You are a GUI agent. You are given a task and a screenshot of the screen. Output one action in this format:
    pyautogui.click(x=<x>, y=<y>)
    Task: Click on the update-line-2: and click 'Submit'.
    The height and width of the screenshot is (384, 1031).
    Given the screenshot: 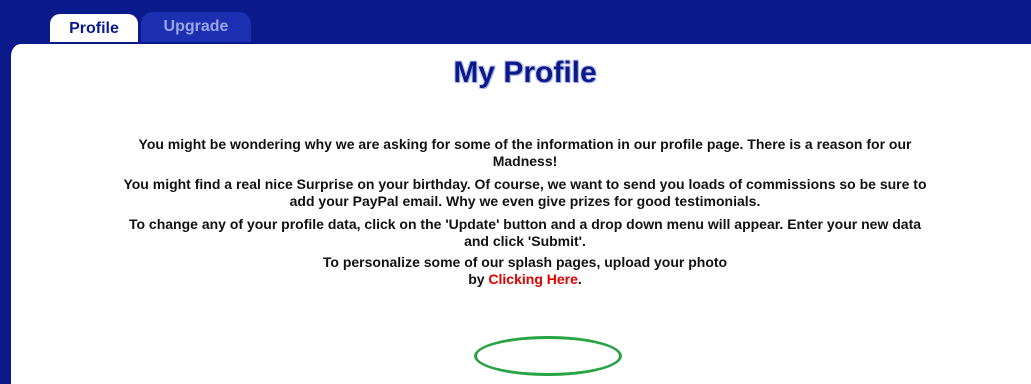 What is the action you would take?
    pyautogui.click(x=525, y=241)
    